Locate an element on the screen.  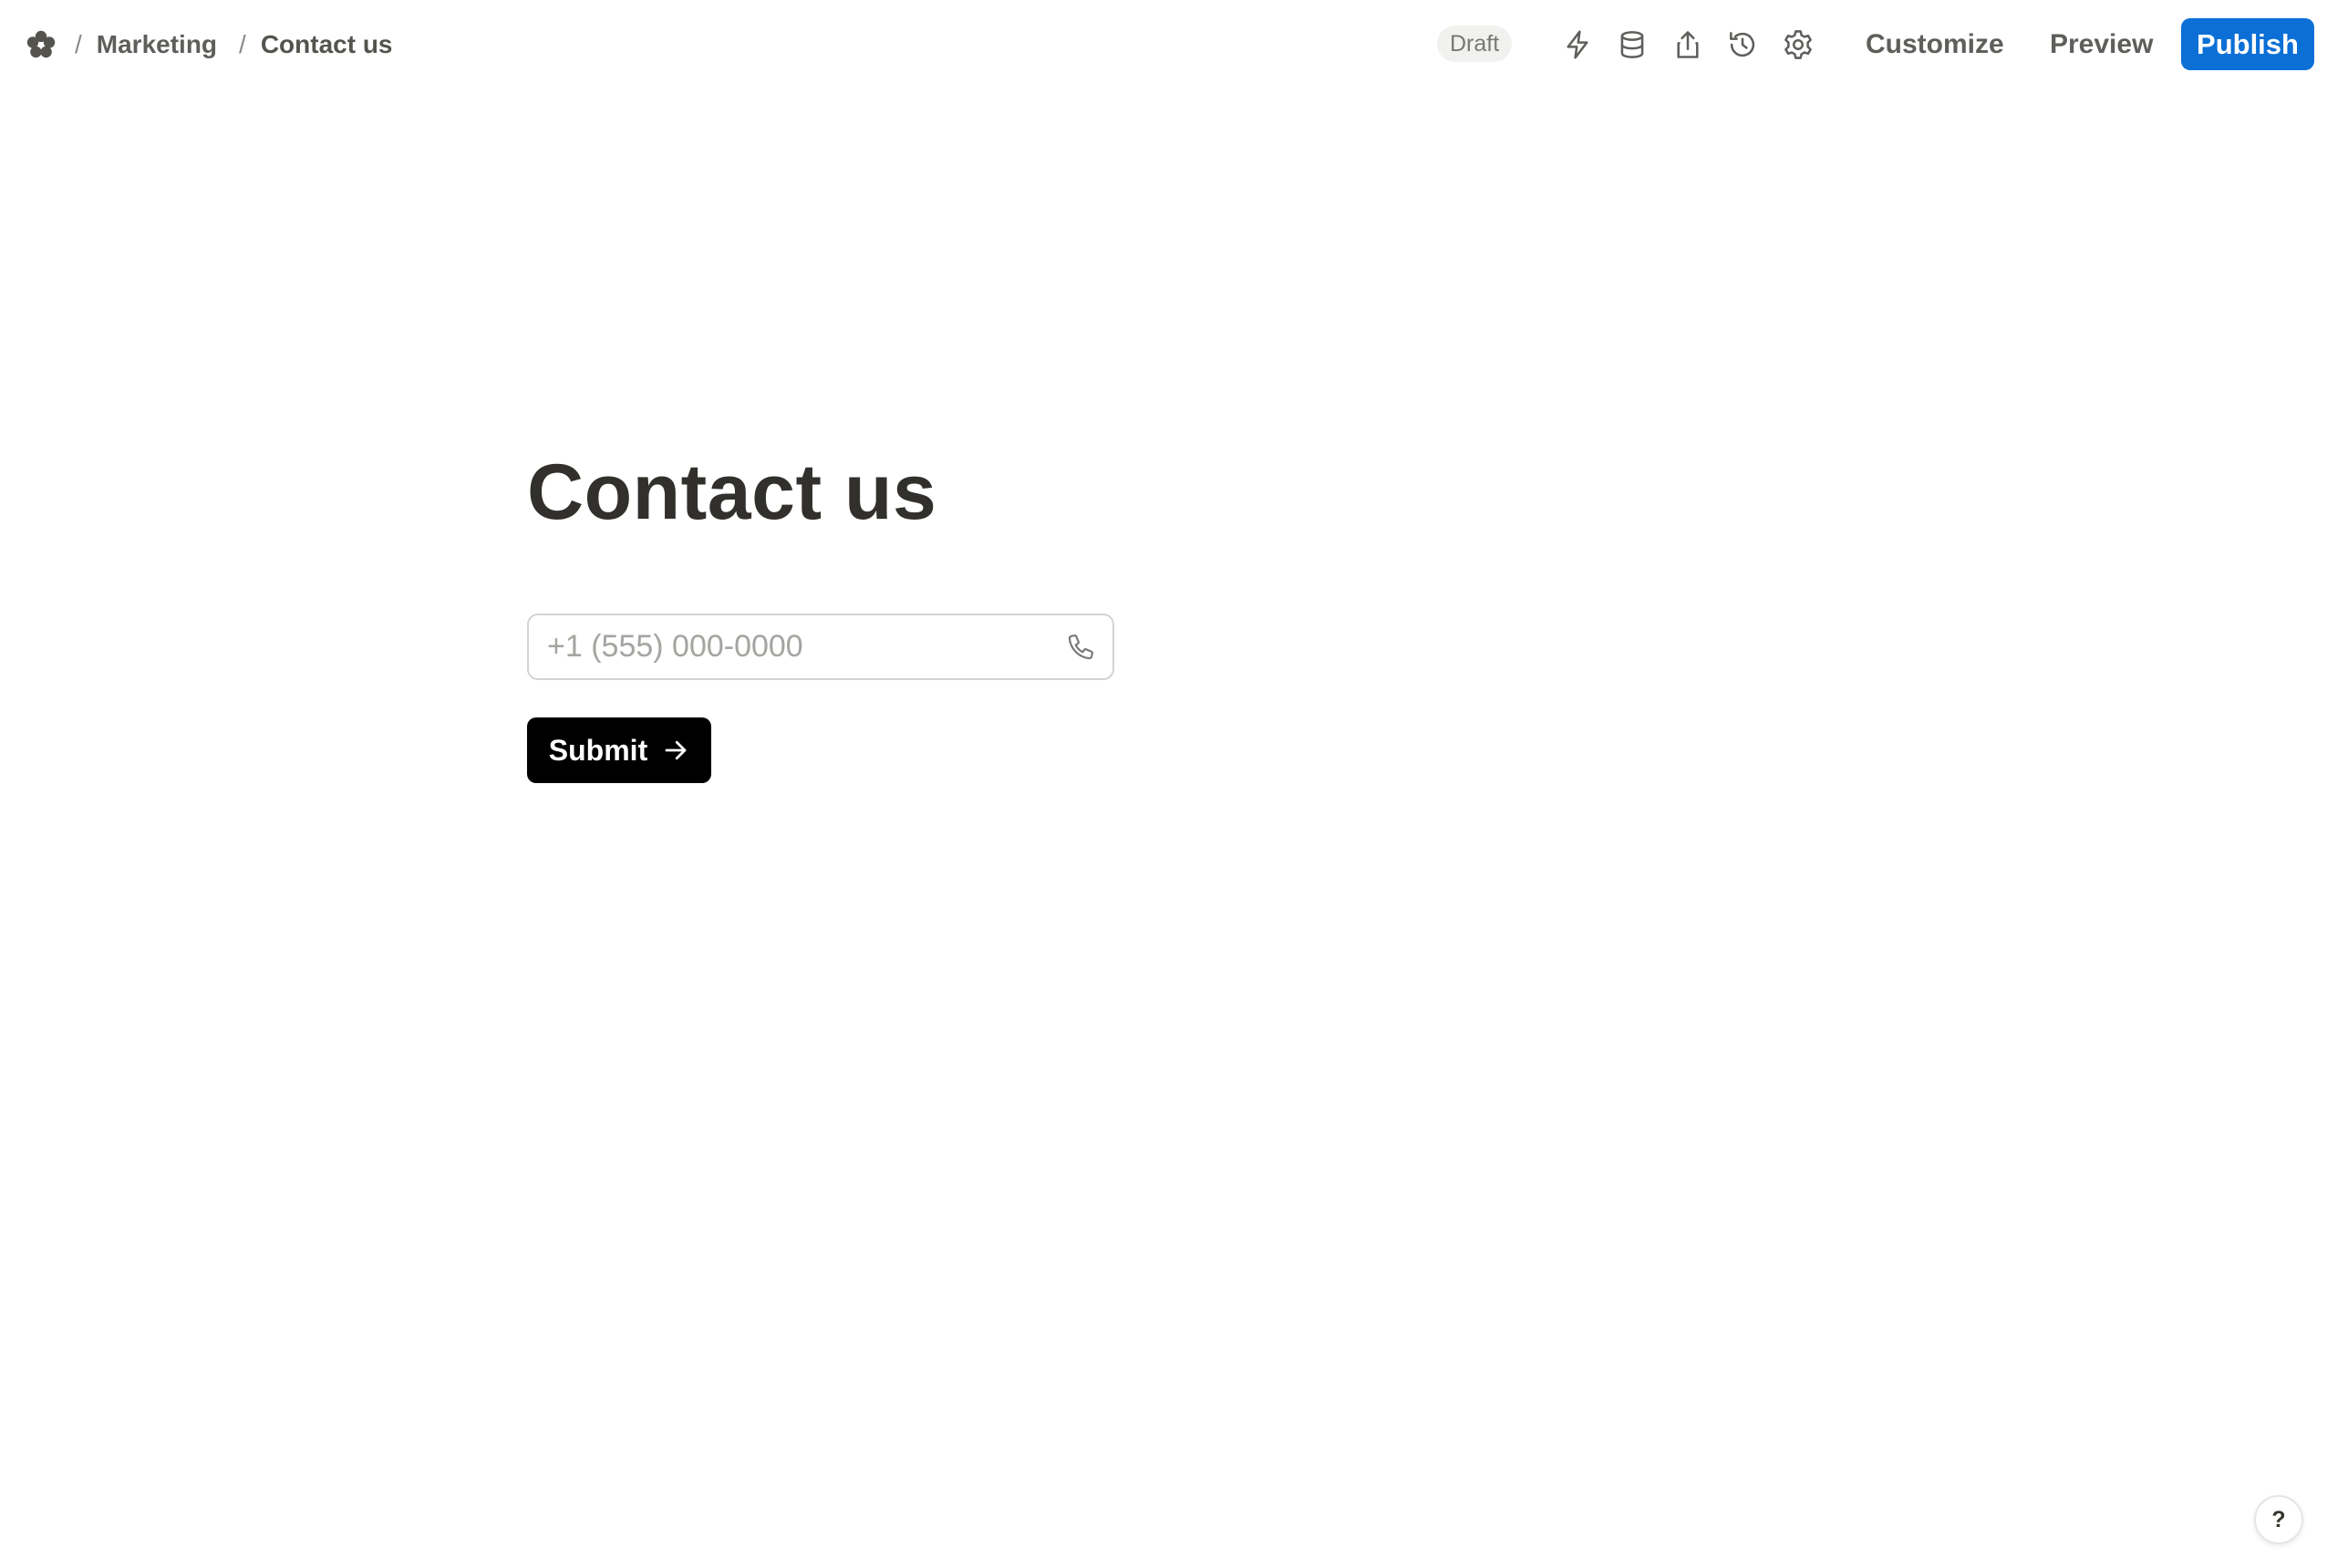
help-button: ? is located at coordinates (2278, 1519).